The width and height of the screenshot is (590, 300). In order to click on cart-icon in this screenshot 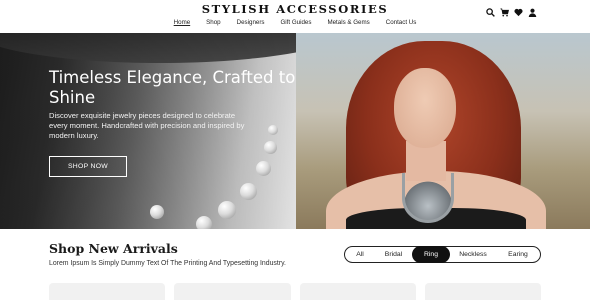, I will do `click(505, 10)`.